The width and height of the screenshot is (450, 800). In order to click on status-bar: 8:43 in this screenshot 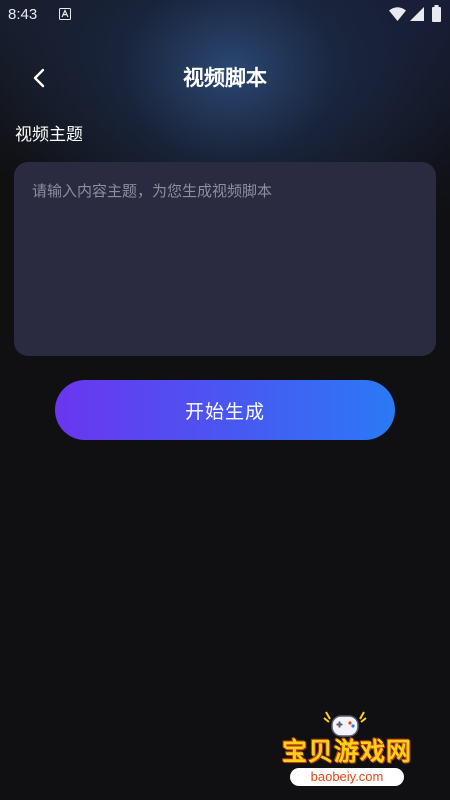, I will do `click(225, 15)`.